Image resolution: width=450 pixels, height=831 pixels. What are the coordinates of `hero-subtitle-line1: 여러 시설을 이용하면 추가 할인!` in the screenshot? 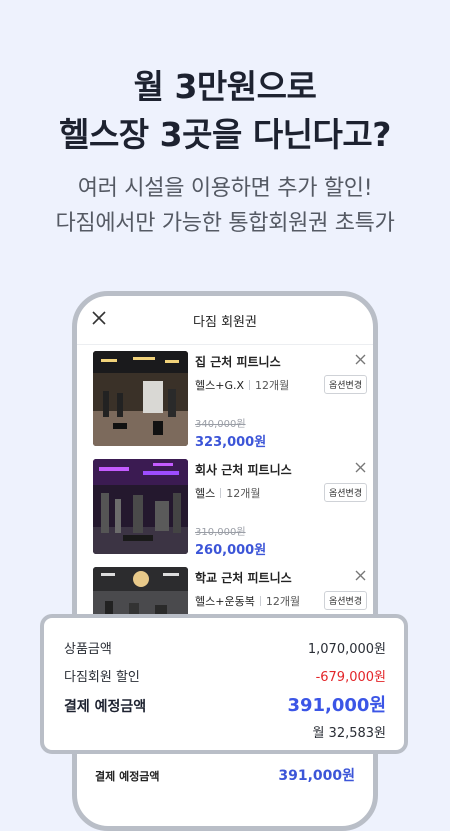 It's located at (225, 188).